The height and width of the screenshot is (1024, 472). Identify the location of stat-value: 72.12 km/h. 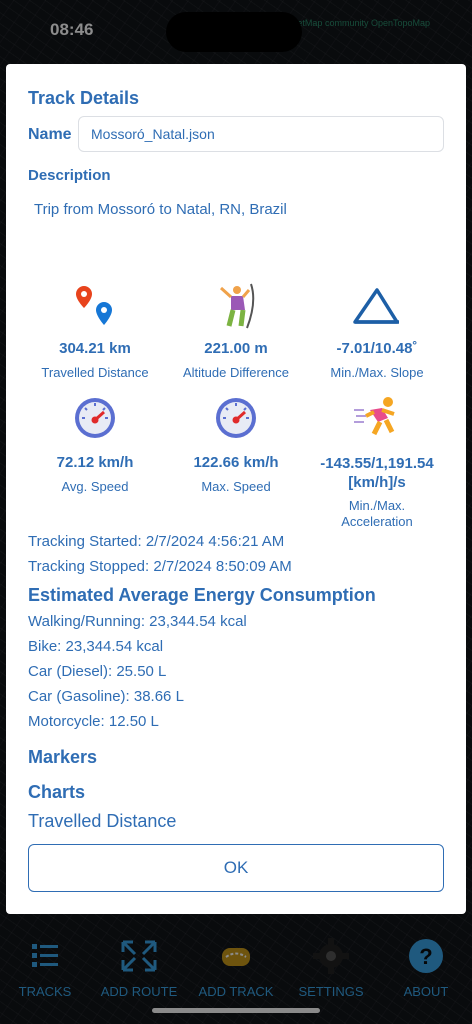
(95, 462).